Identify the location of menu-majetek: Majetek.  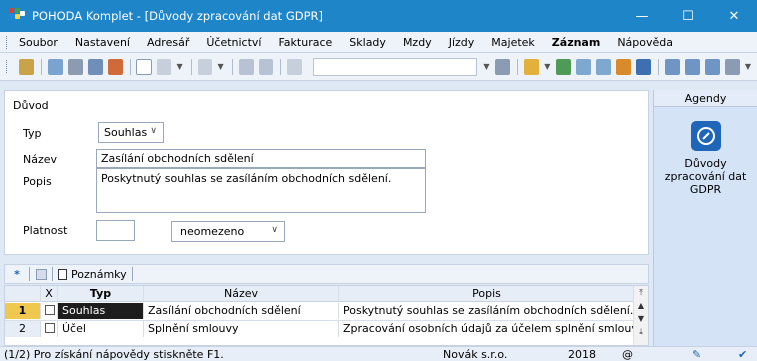
(513, 42).